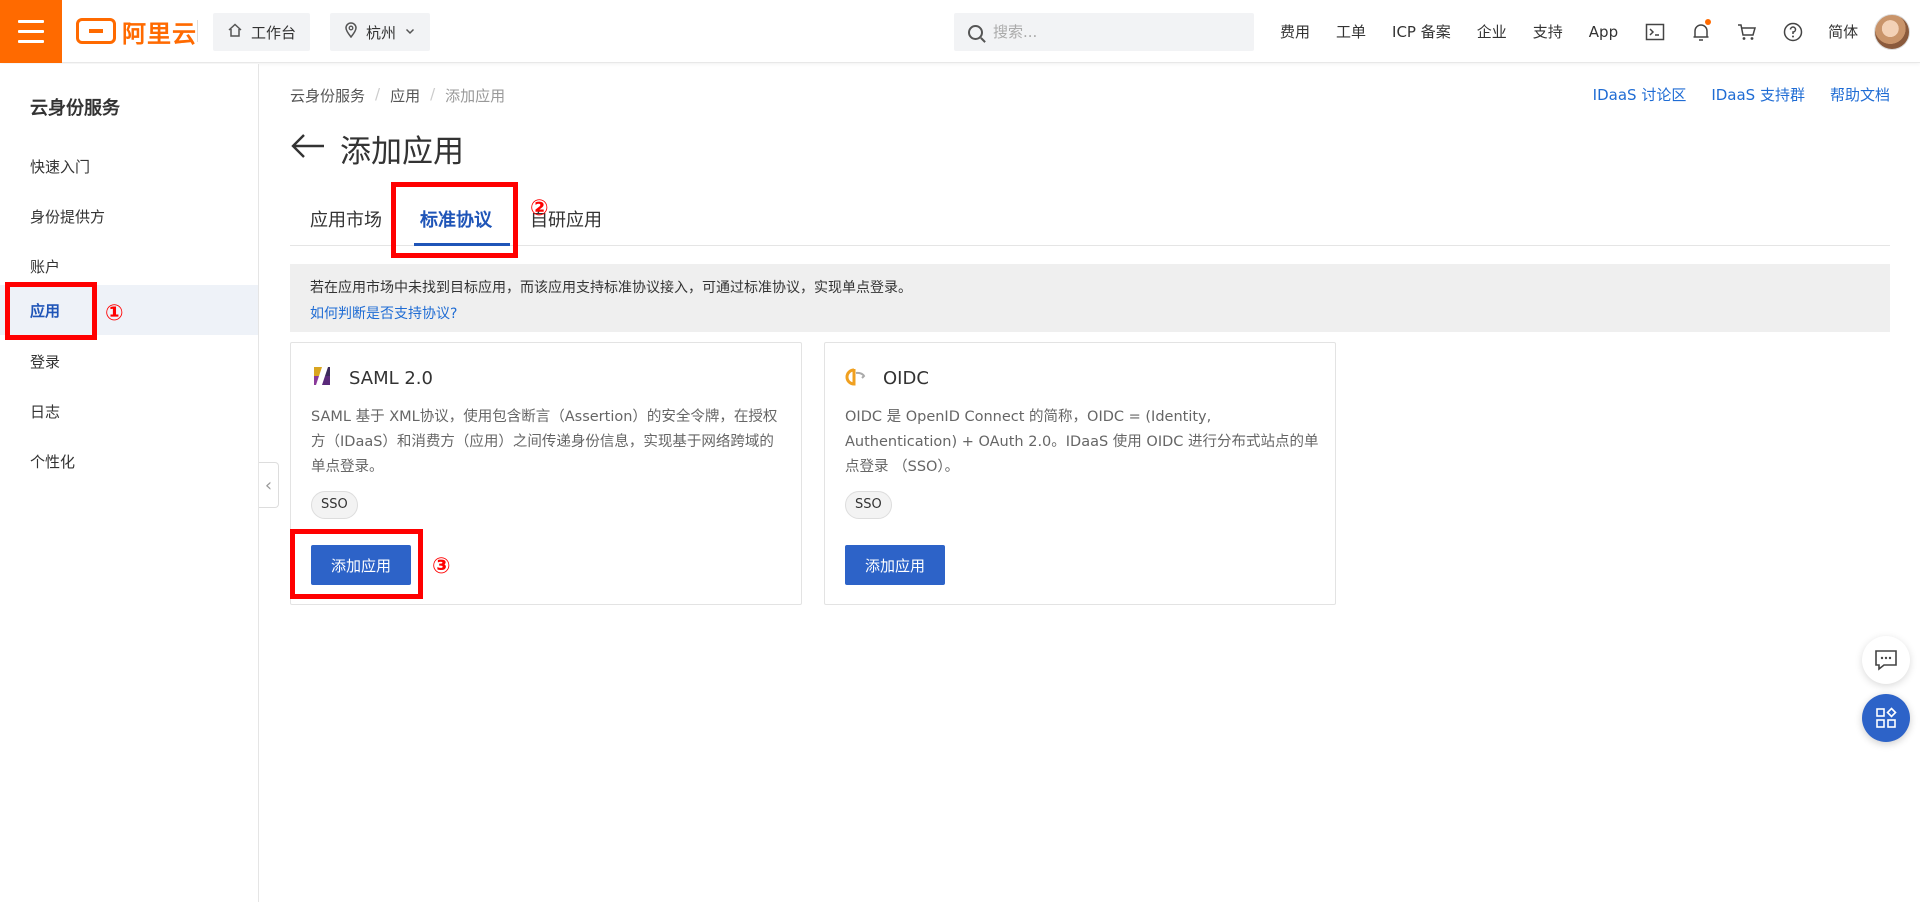  I want to click on region-selector: 杭州, so click(380, 32).